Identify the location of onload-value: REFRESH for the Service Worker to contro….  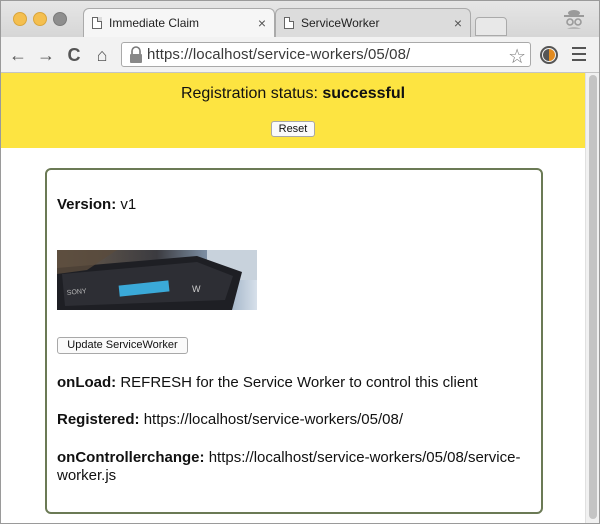
(299, 382).